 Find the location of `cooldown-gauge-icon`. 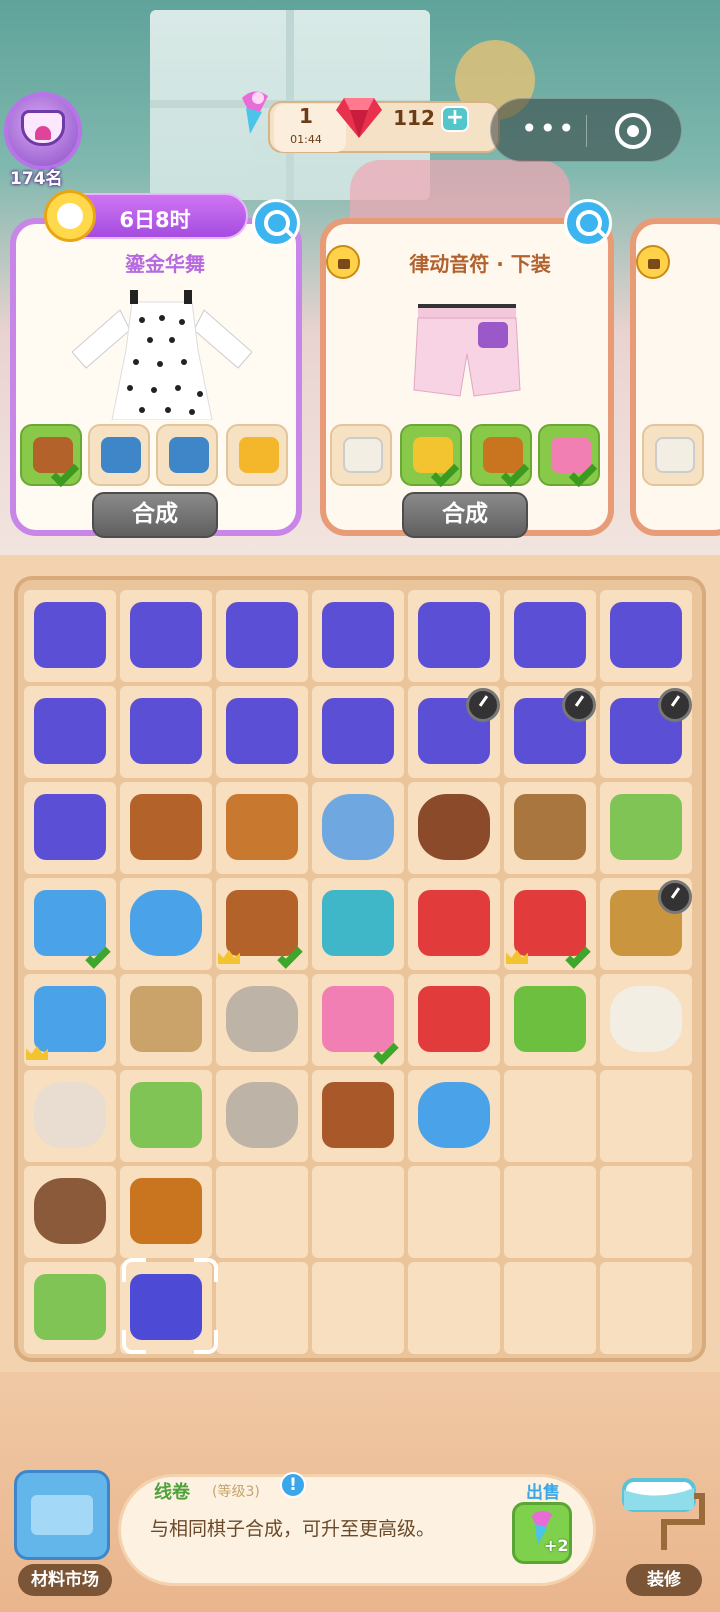

cooldown-gauge-icon is located at coordinates (579, 705).